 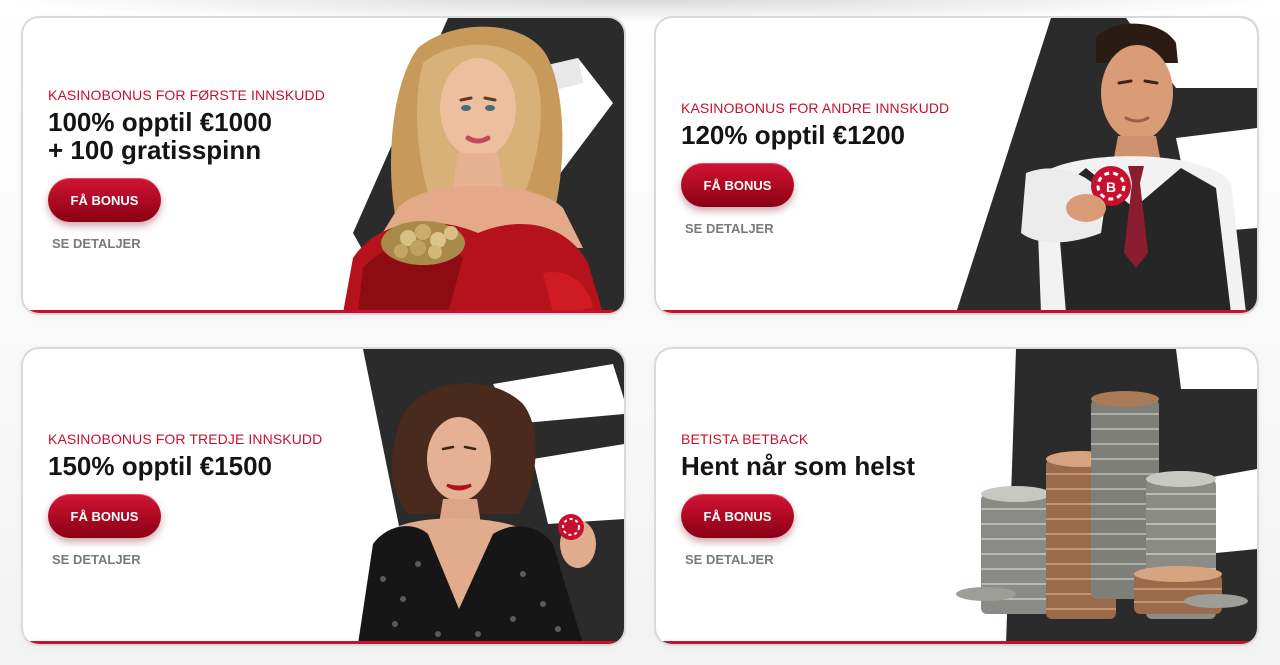 What do you see at coordinates (798, 466) in the screenshot?
I see `promo-headline: Hent når som helst` at bounding box center [798, 466].